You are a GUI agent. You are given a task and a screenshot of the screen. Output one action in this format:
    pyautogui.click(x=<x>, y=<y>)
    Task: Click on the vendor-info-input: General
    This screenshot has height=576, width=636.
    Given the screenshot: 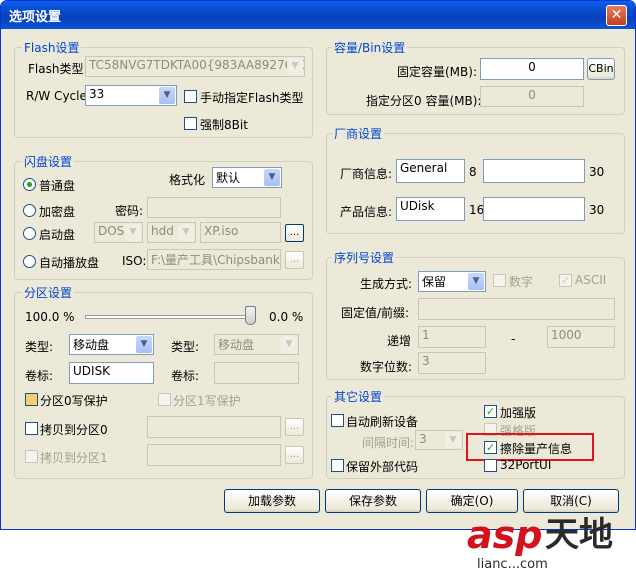 What is the action you would take?
    pyautogui.click(x=430, y=171)
    